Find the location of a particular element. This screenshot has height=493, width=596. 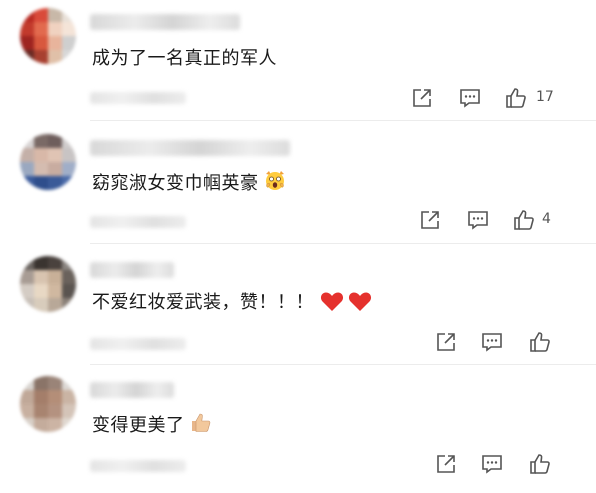

comment-text-content: 变得更美了 is located at coordinates (138, 425).